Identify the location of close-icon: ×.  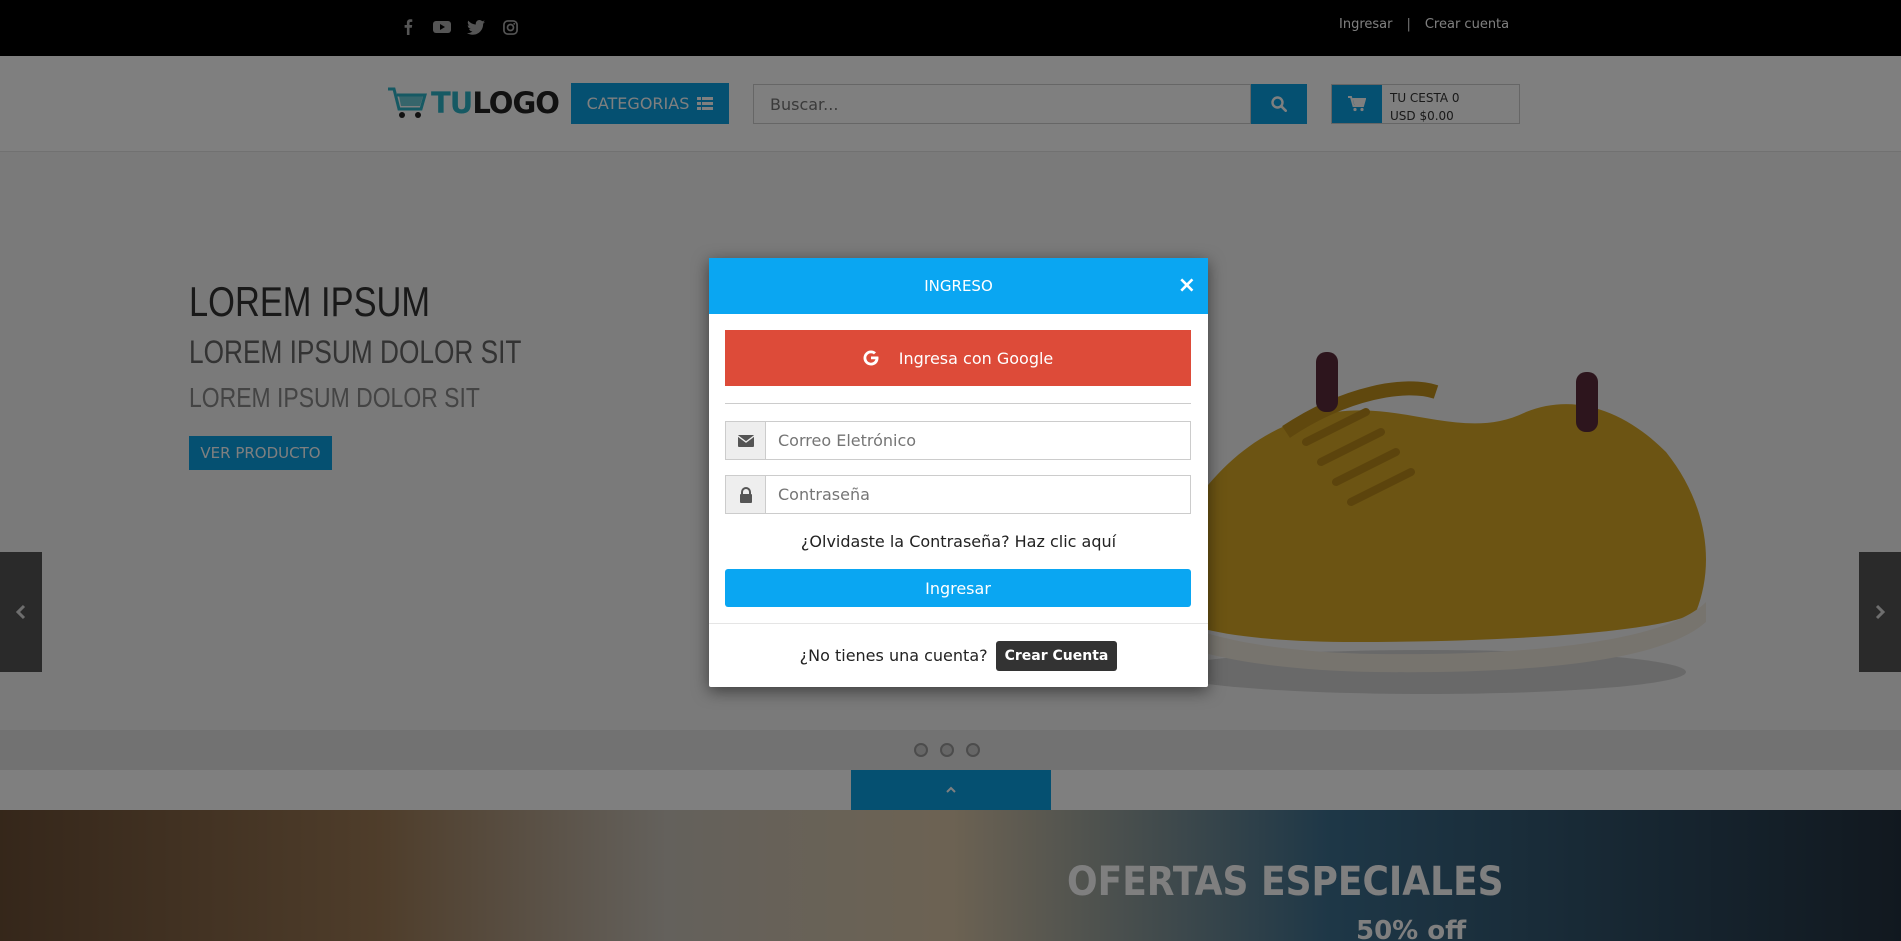
(1187, 286).